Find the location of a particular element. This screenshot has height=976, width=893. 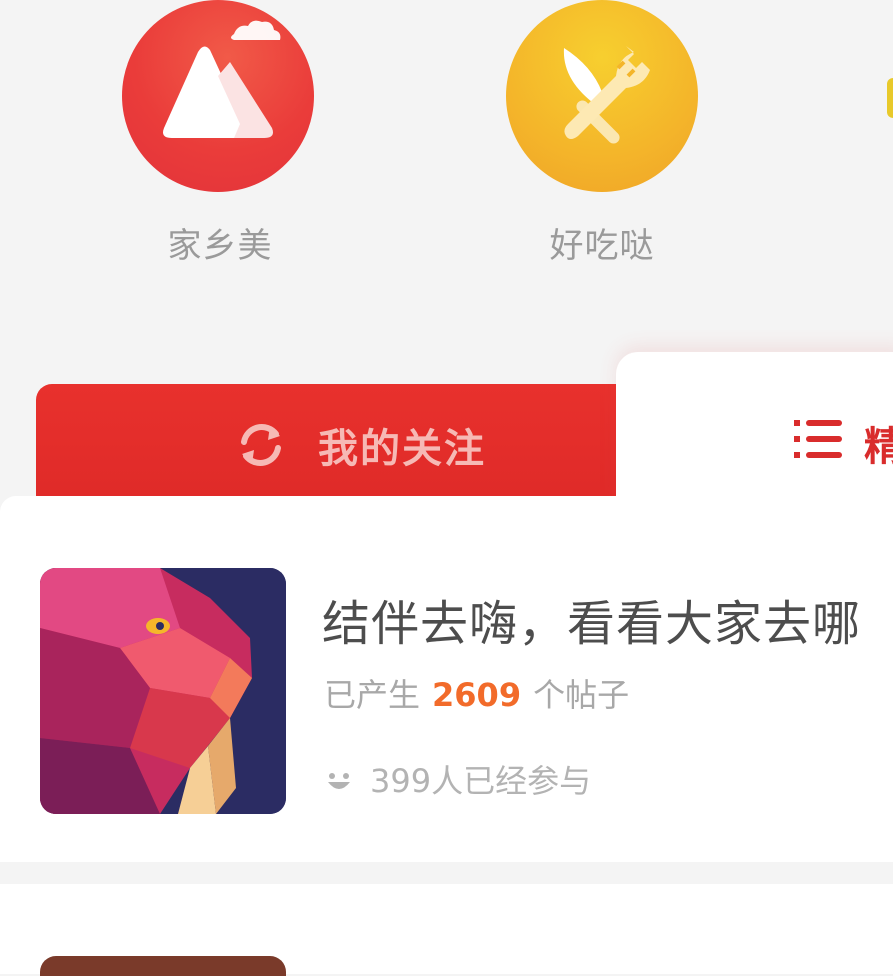

tab-label: 精 is located at coordinates (878, 447).